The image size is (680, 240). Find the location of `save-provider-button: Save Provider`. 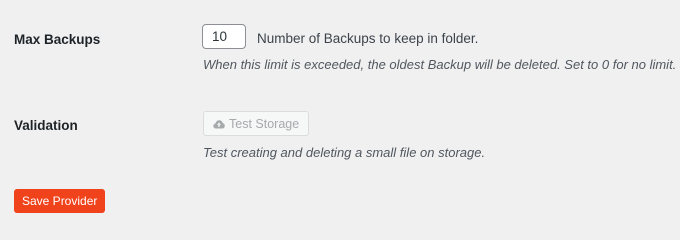

save-provider-button: Save Provider is located at coordinates (60, 201).